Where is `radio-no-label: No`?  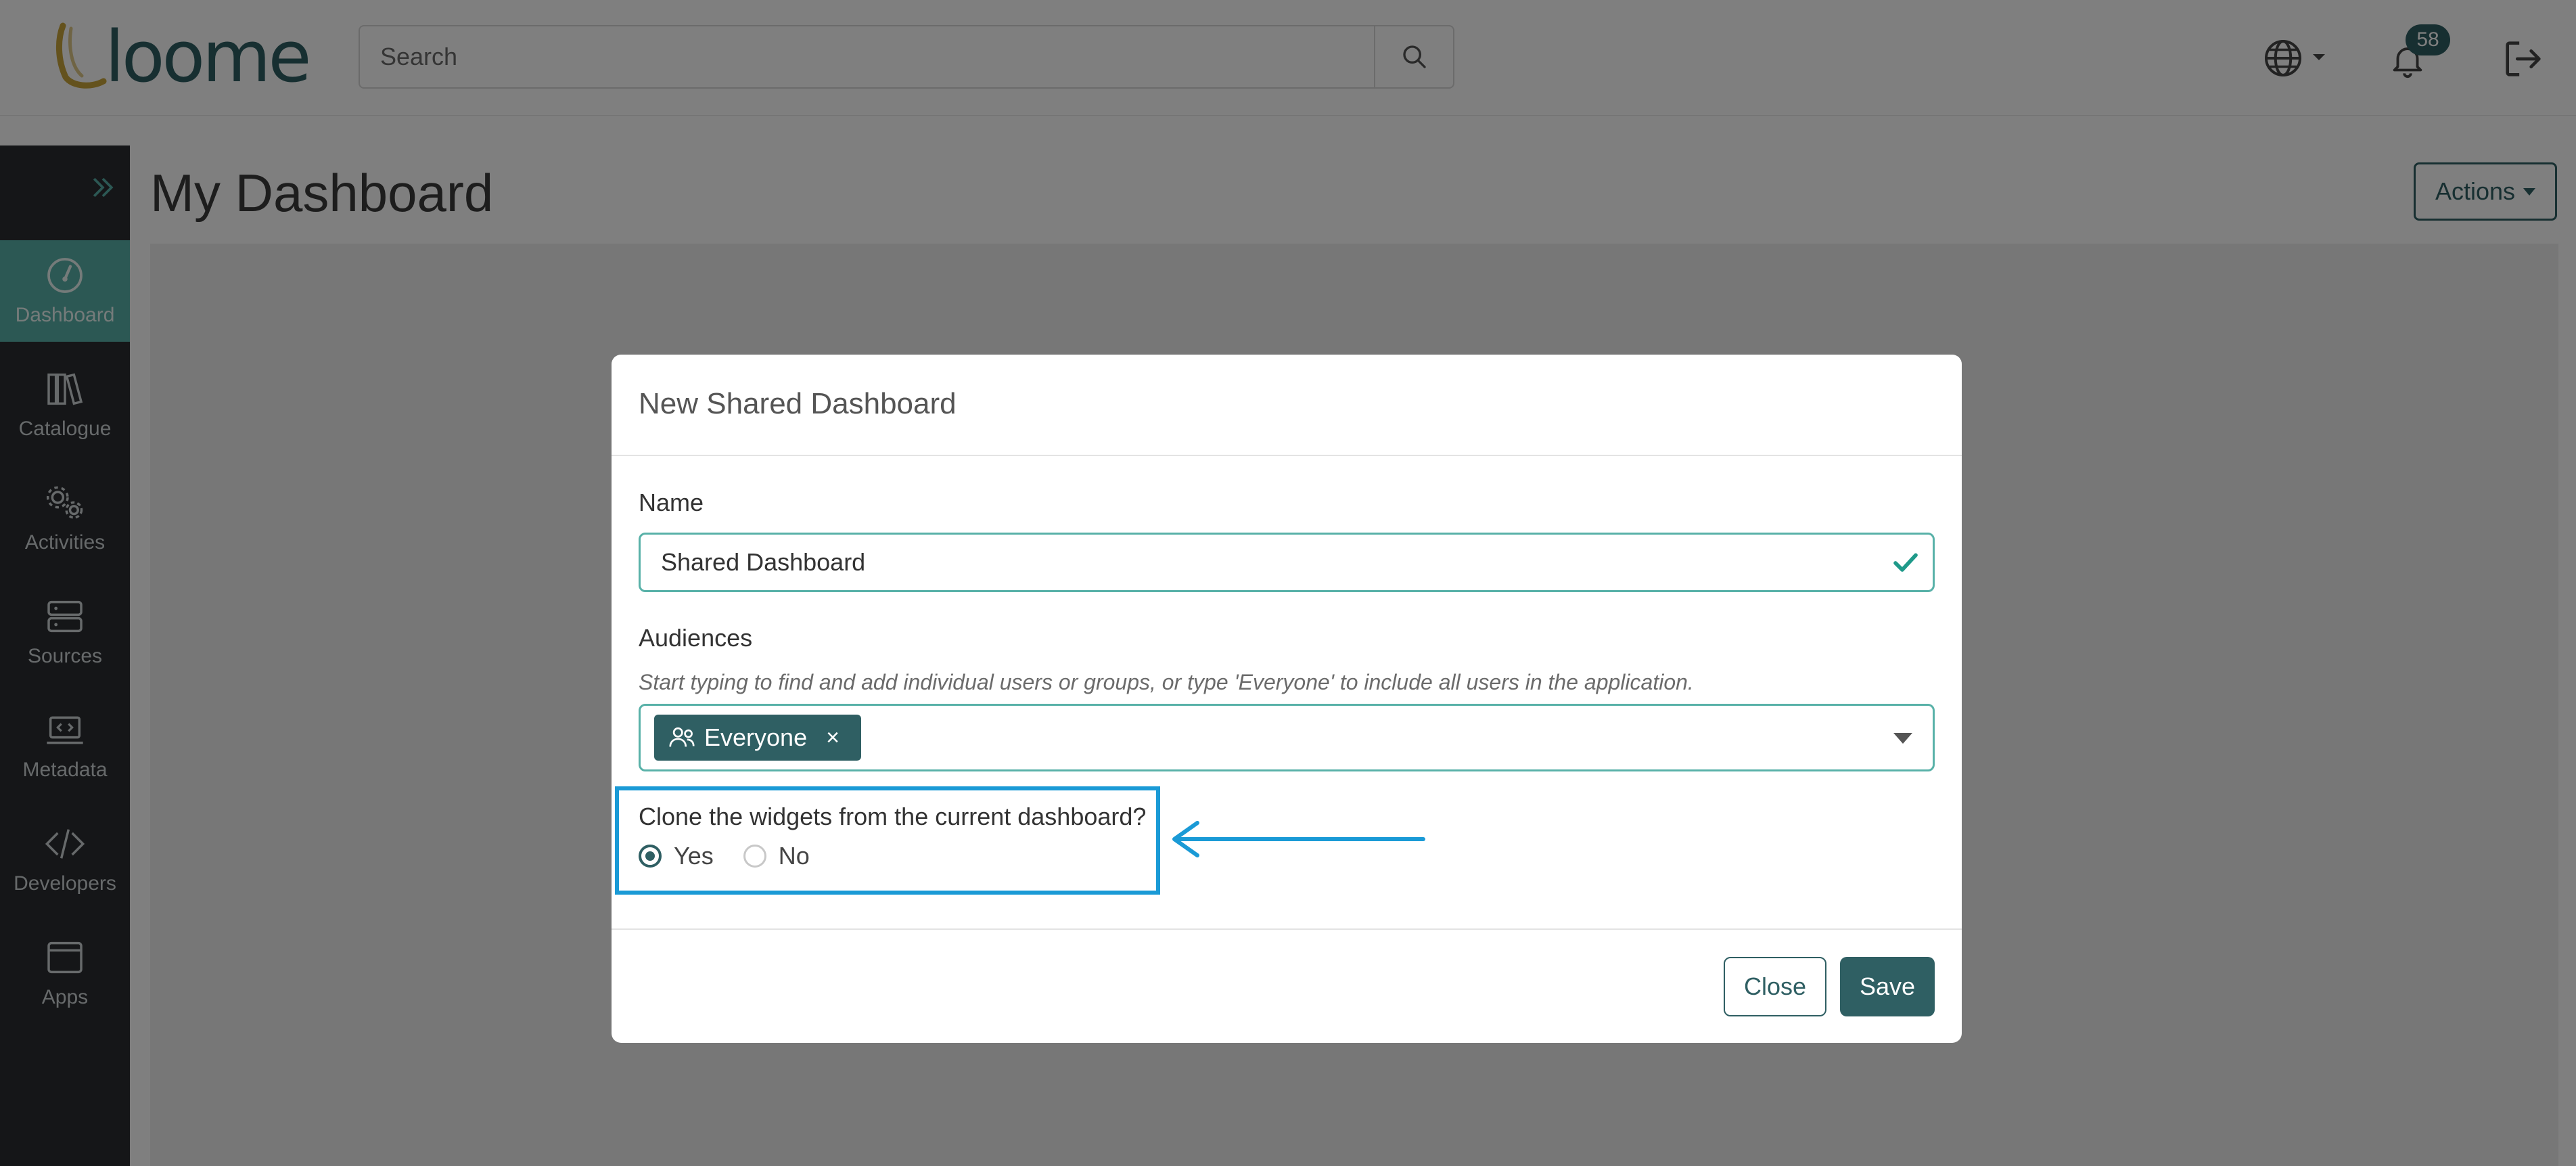
radio-no-label: No is located at coordinates (795, 856).